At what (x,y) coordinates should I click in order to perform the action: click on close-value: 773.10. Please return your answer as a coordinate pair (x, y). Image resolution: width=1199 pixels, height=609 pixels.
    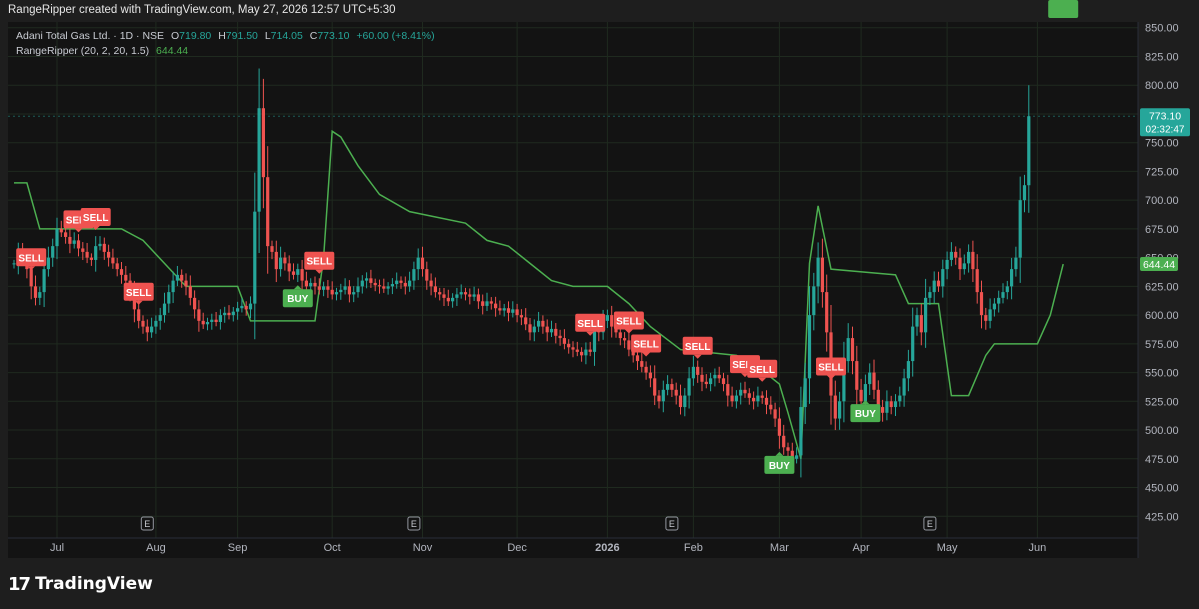
    Looking at the image, I should click on (333, 36).